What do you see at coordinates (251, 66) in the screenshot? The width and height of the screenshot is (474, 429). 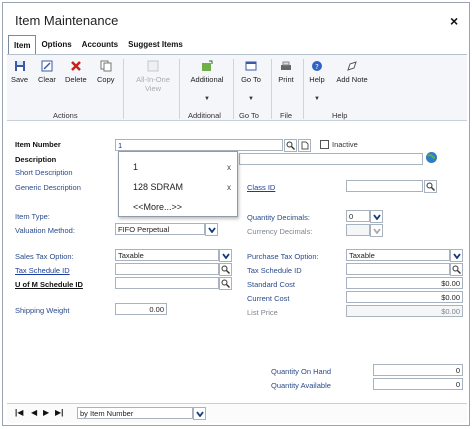 I see `goto-icon` at bounding box center [251, 66].